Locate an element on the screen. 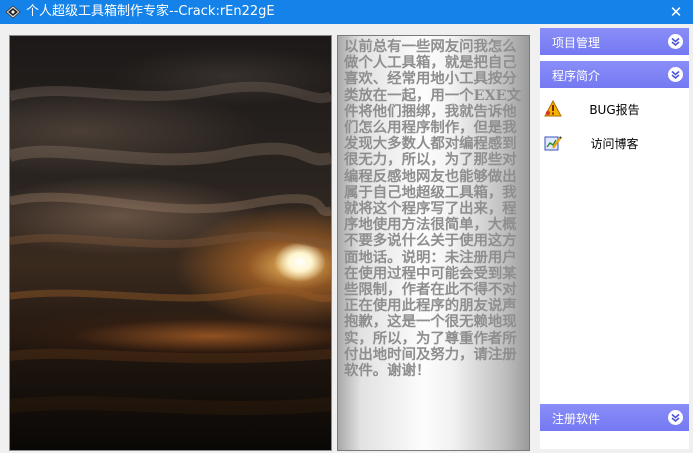  sidebar-item-label: BUG报告 is located at coordinates (614, 110).